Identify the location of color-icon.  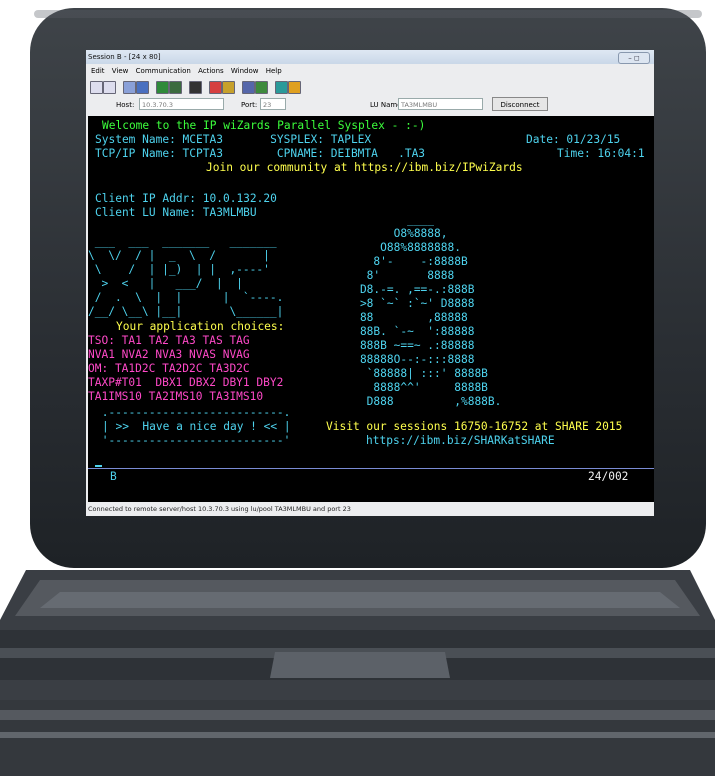
(281, 87).